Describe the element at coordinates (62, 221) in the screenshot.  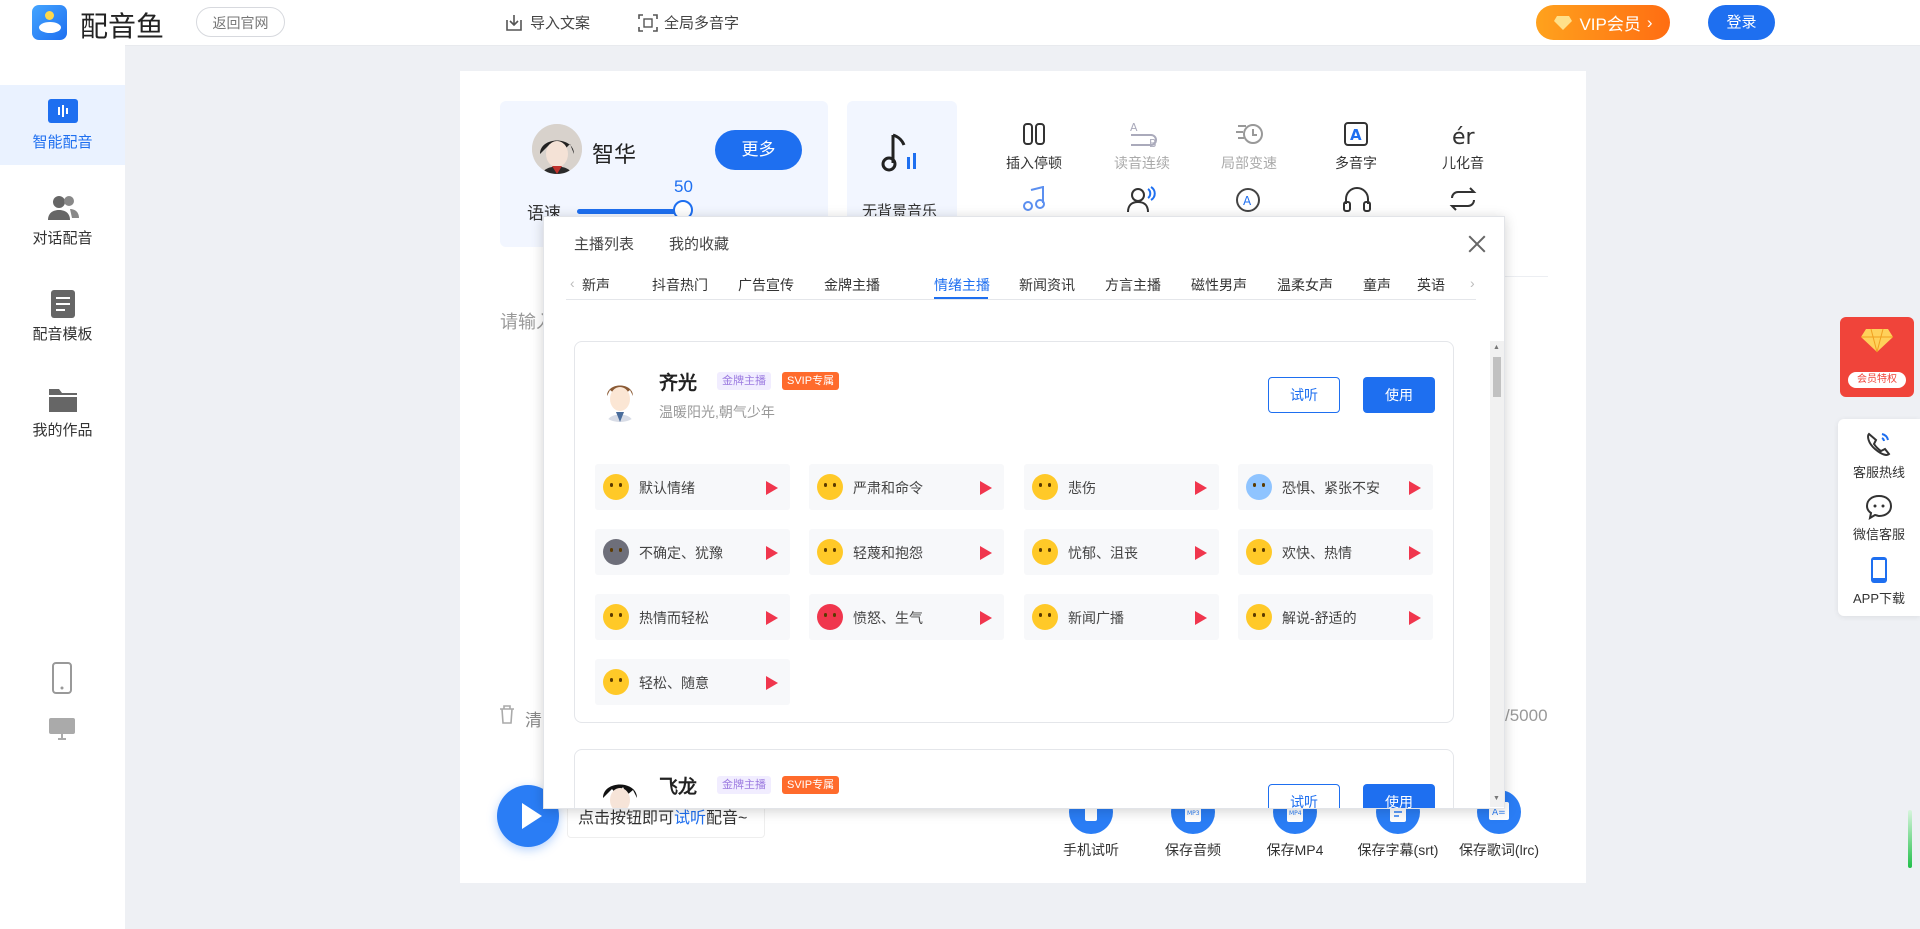
I see `sidebar-item-dialogue-dubbing: 对话配音` at that location.